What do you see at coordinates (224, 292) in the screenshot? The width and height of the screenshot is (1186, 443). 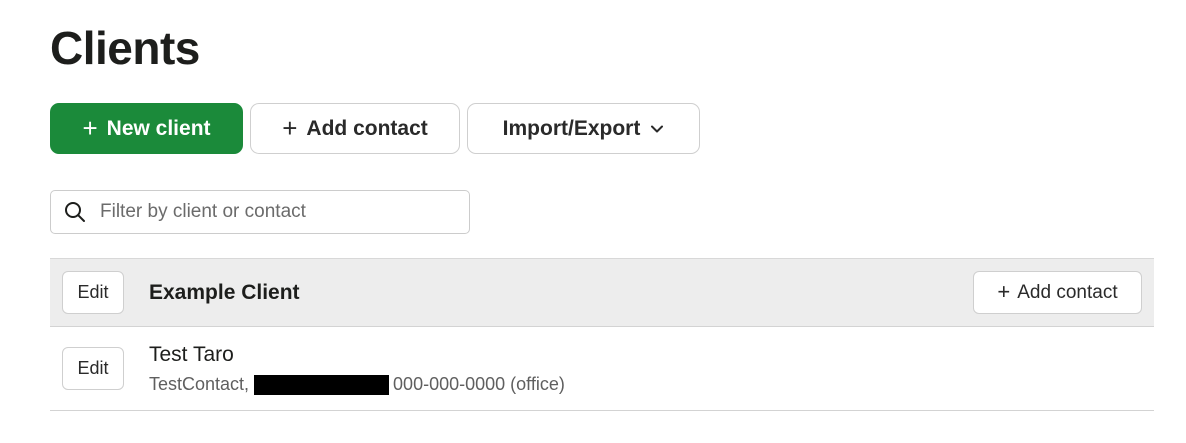 I see `client-name: Example Client` at bounding box center [224, 292].